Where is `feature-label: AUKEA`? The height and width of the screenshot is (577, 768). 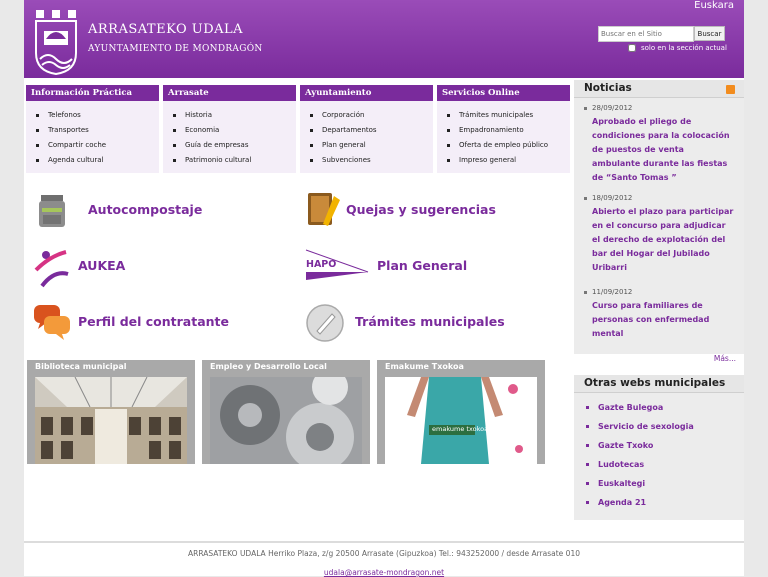
feature-label: AUKEA is located at coordinates (101, 265).